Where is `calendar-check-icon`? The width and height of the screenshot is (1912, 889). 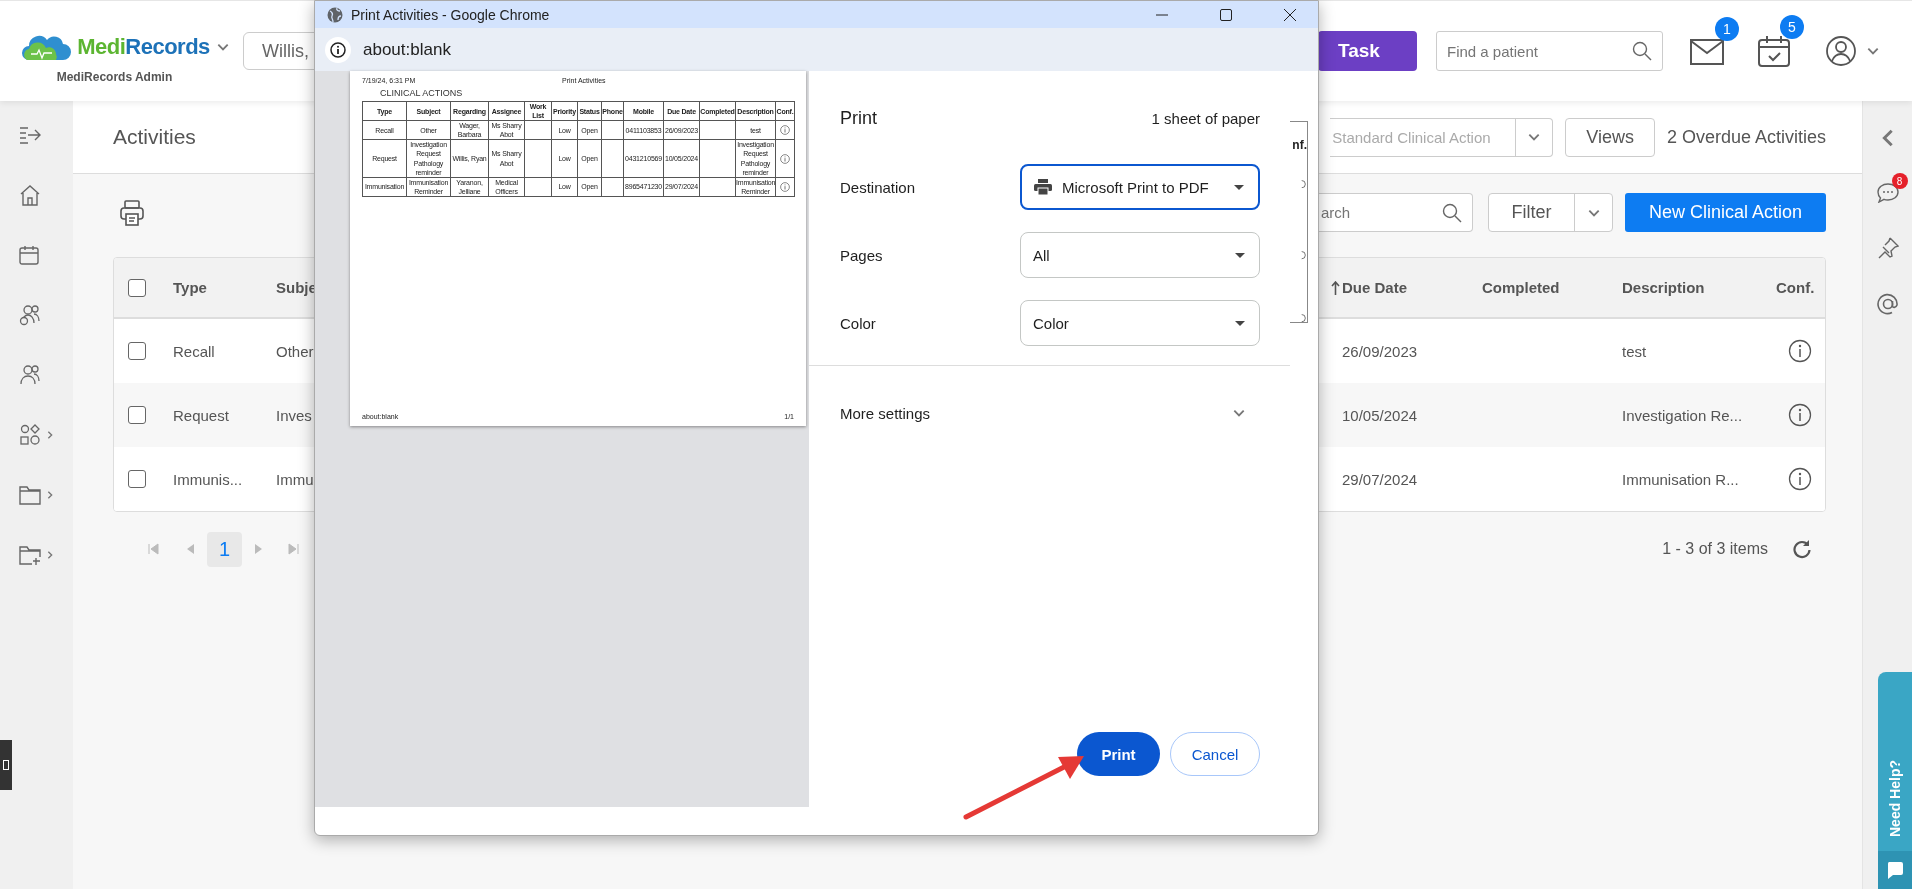
calendar-check-icon is located at coordinates (1774, 51).